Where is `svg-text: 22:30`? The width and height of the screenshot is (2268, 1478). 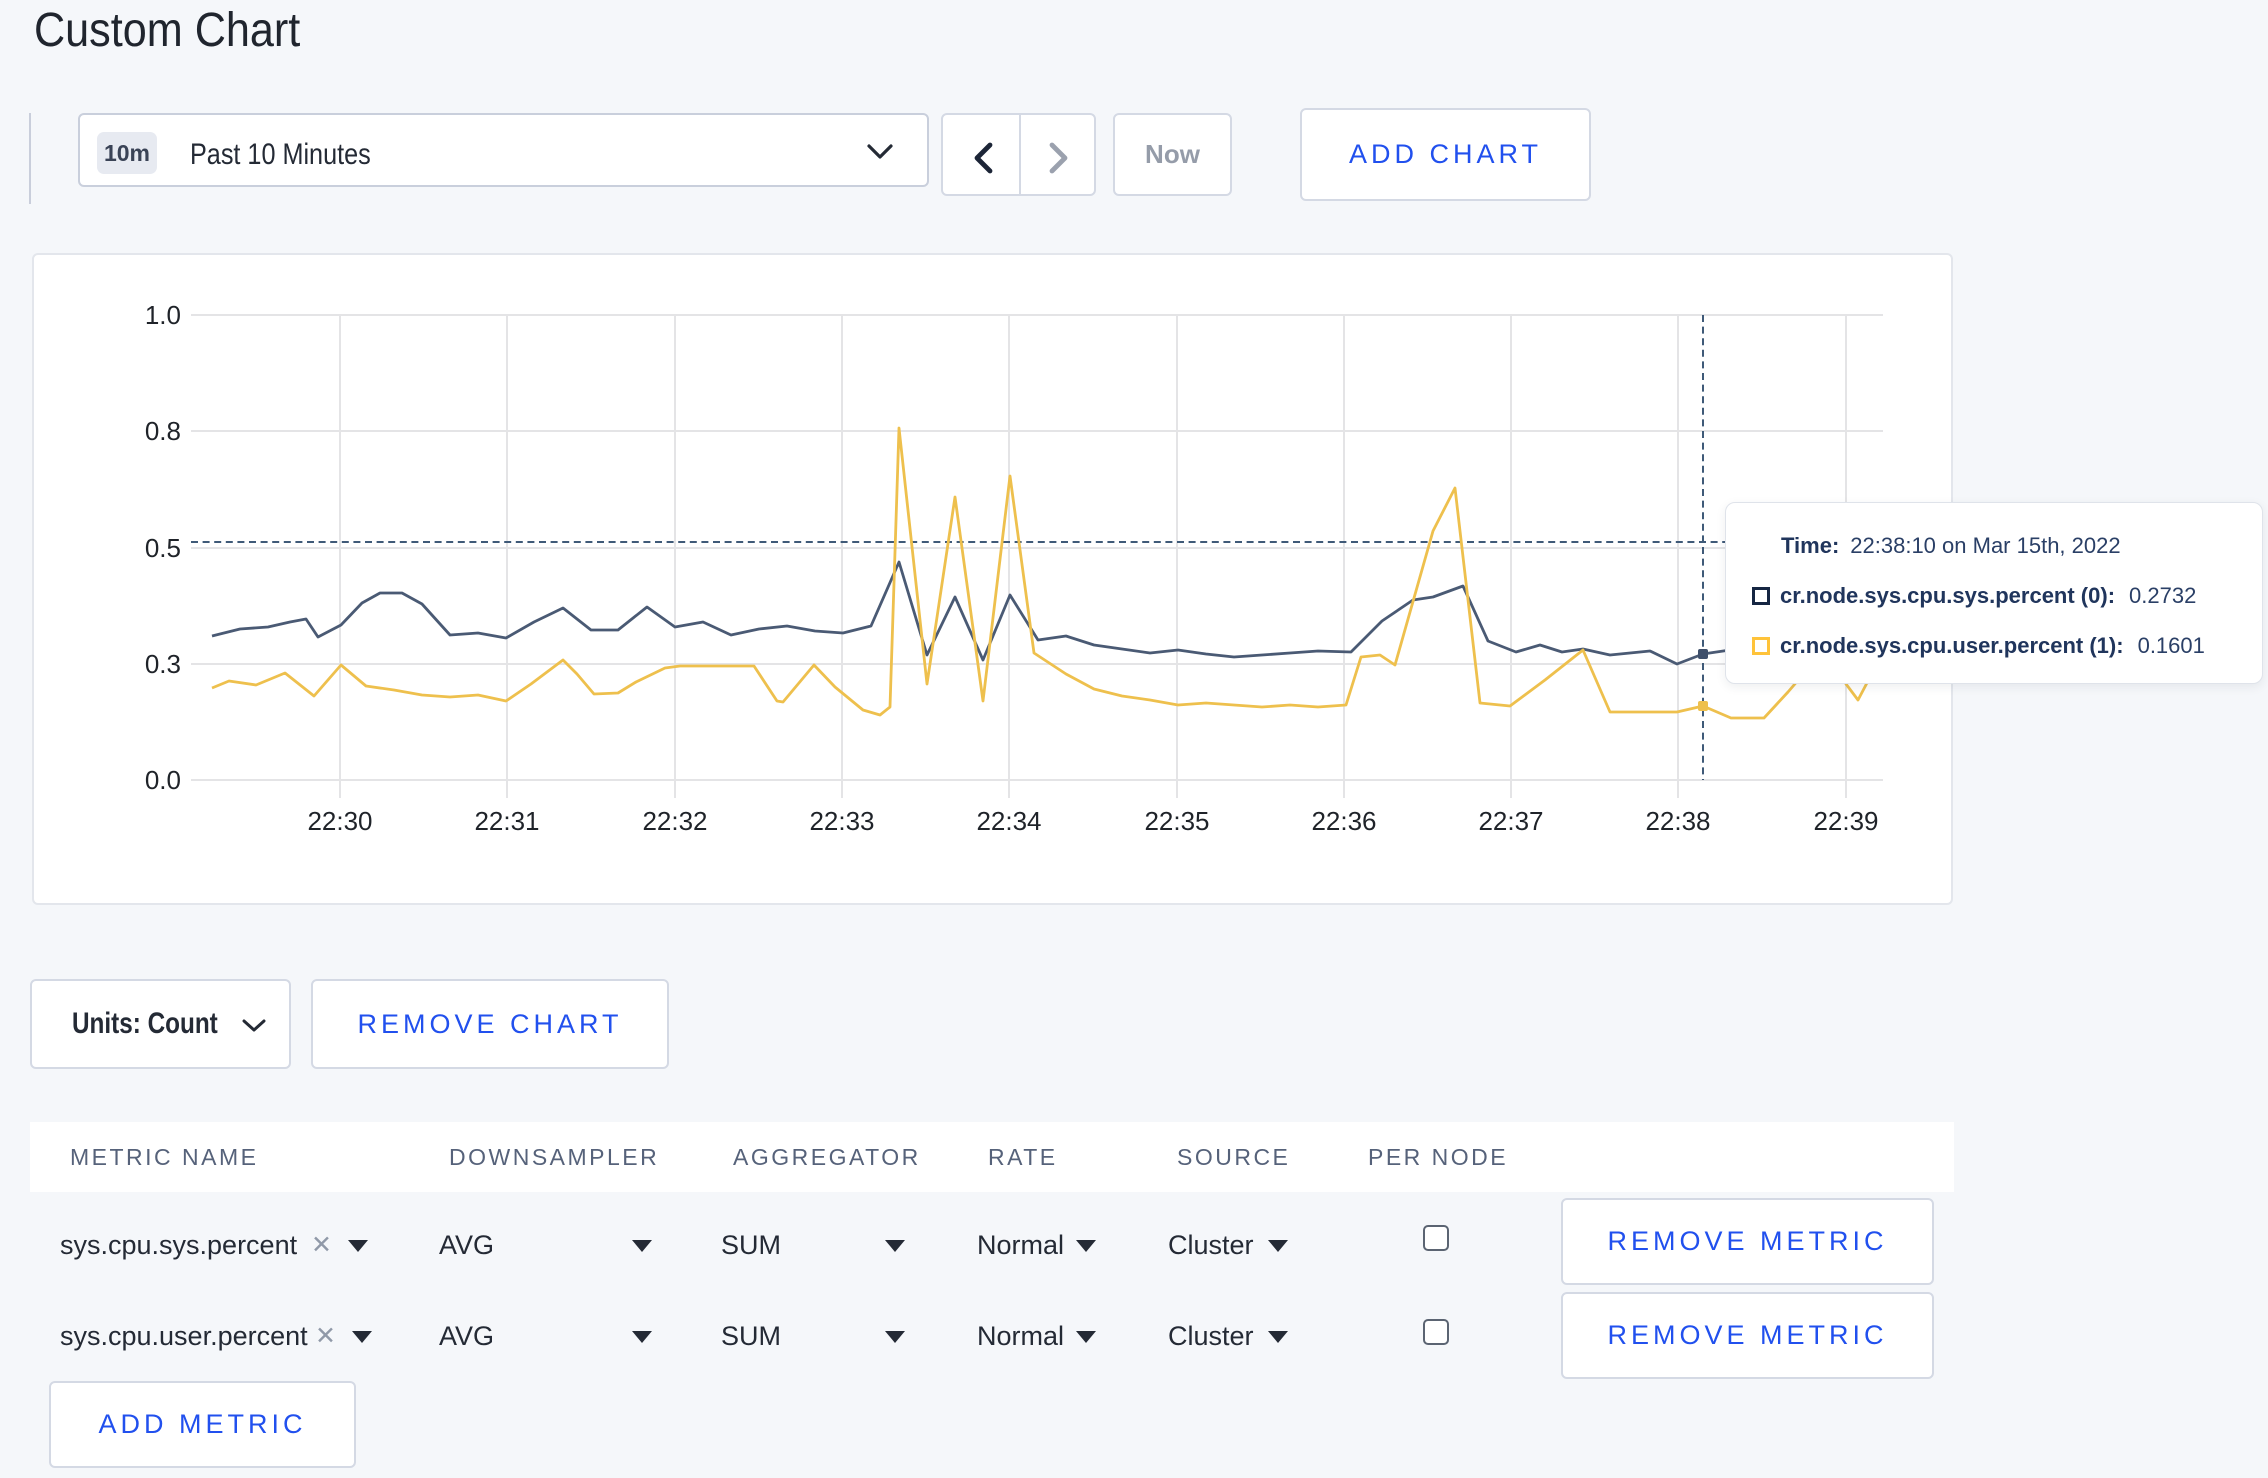
svg-text: 22:30 is located at coordinates (339, 821).